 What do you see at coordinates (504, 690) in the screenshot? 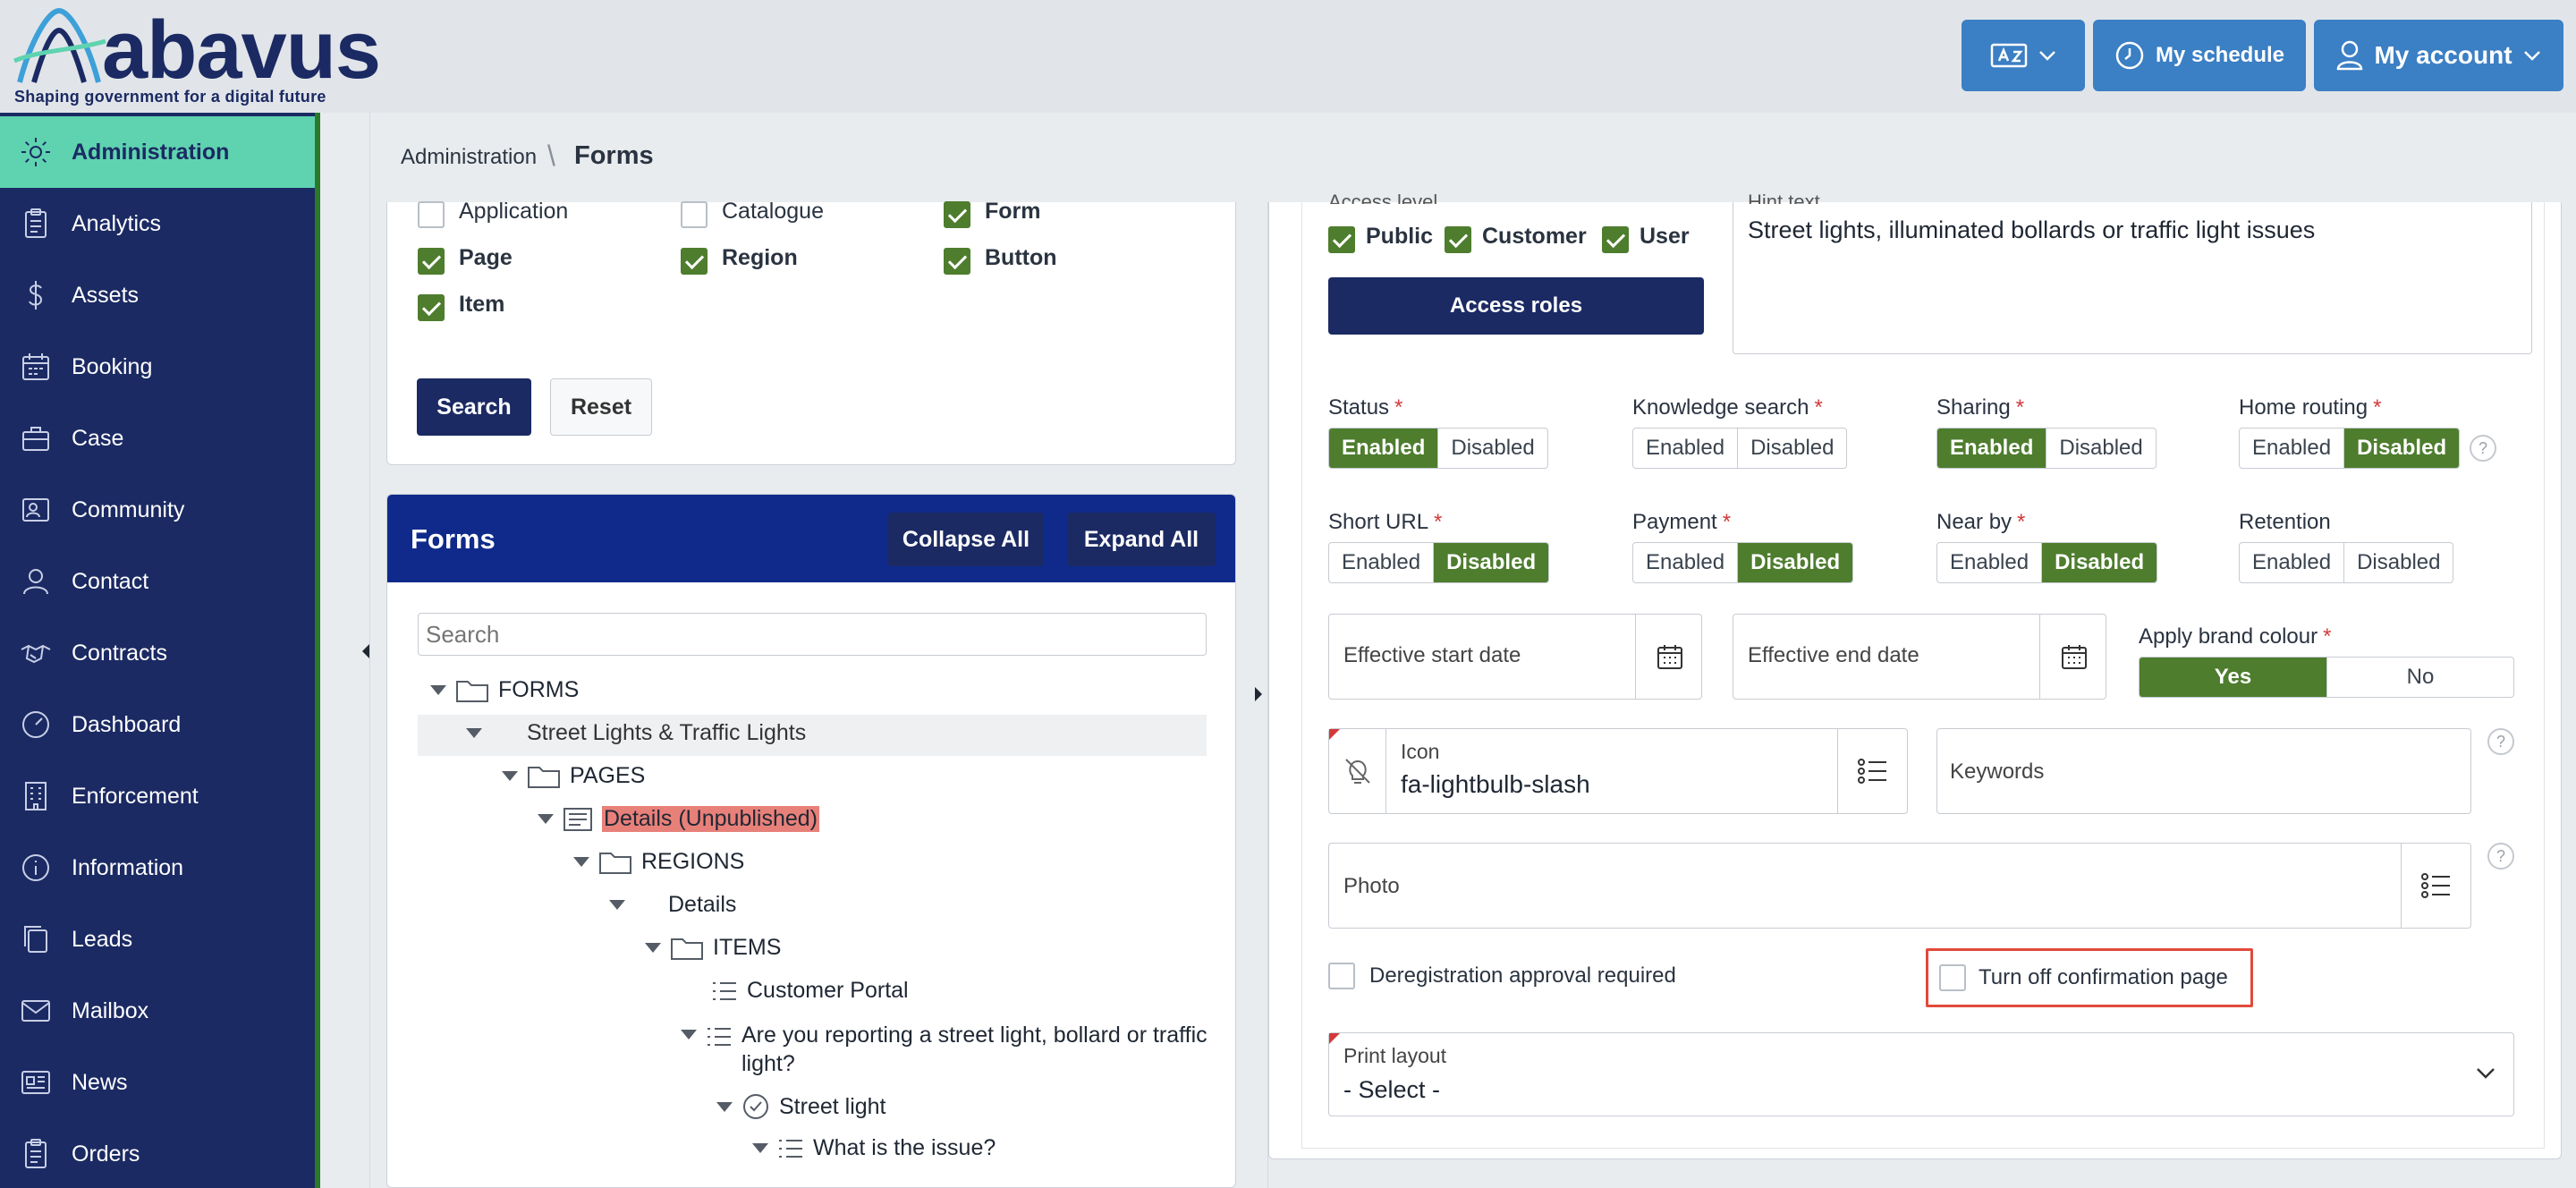
I see `tree-node-forms: FORMS` at bounding box center [504, 690].